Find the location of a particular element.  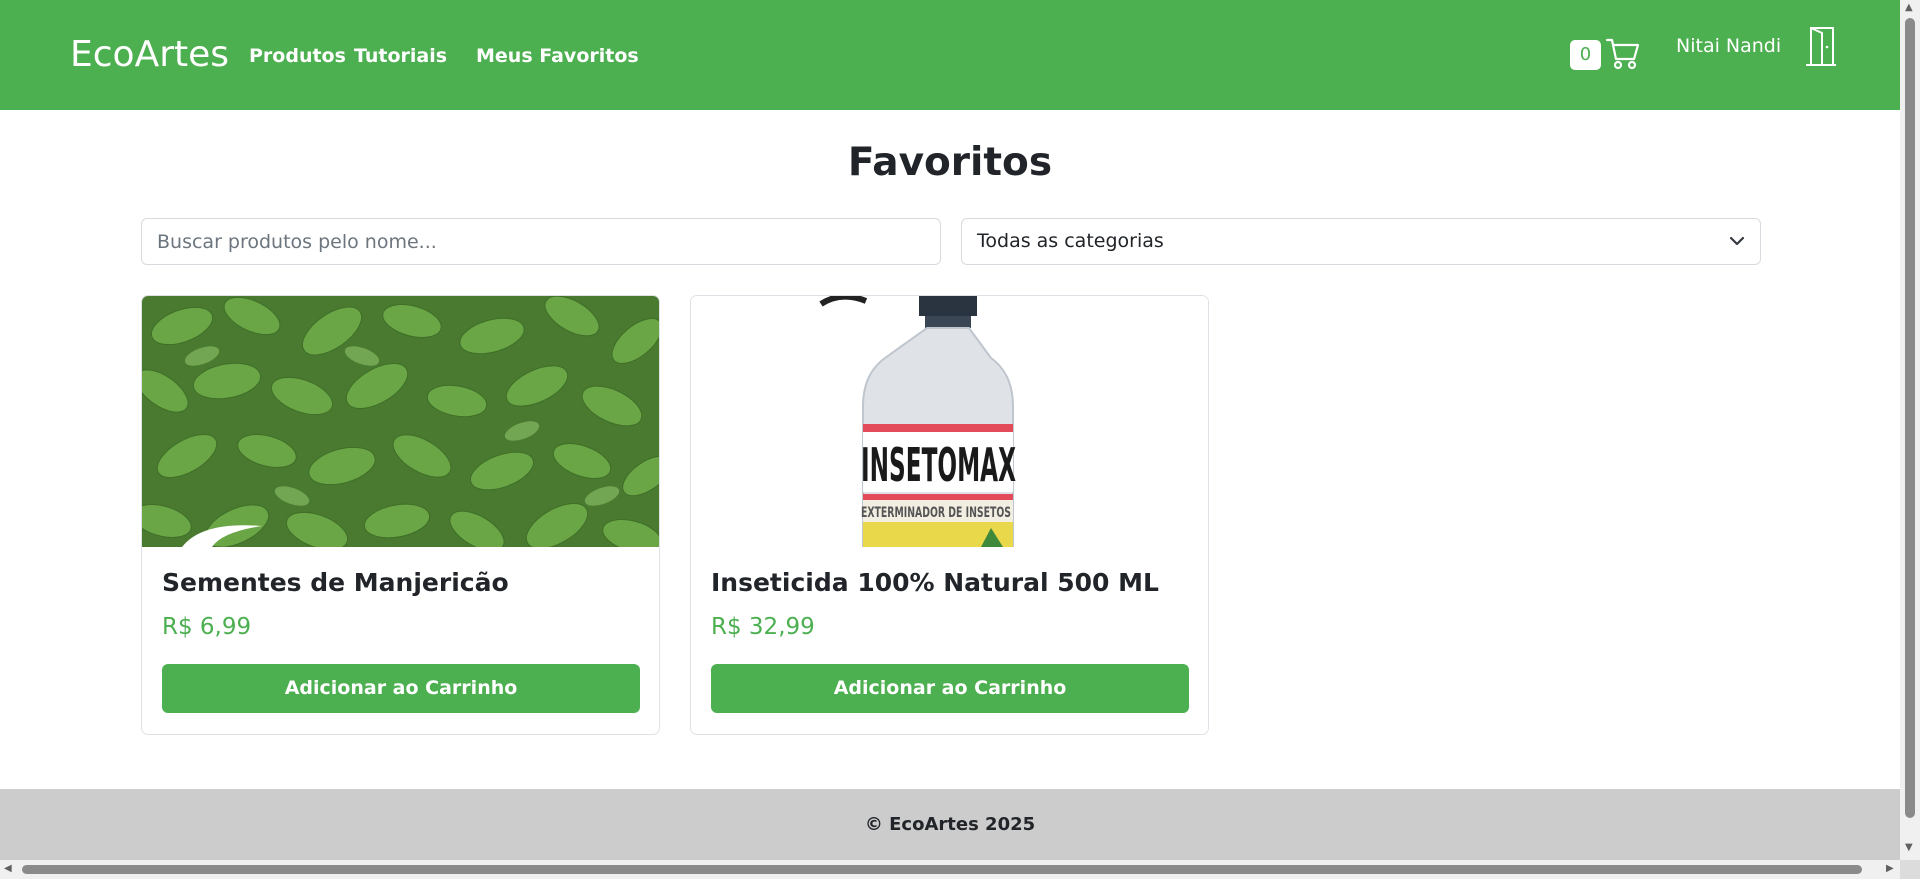

horizontal-scrollbar: ◀ ▶ is located at coordinates (950, 869).